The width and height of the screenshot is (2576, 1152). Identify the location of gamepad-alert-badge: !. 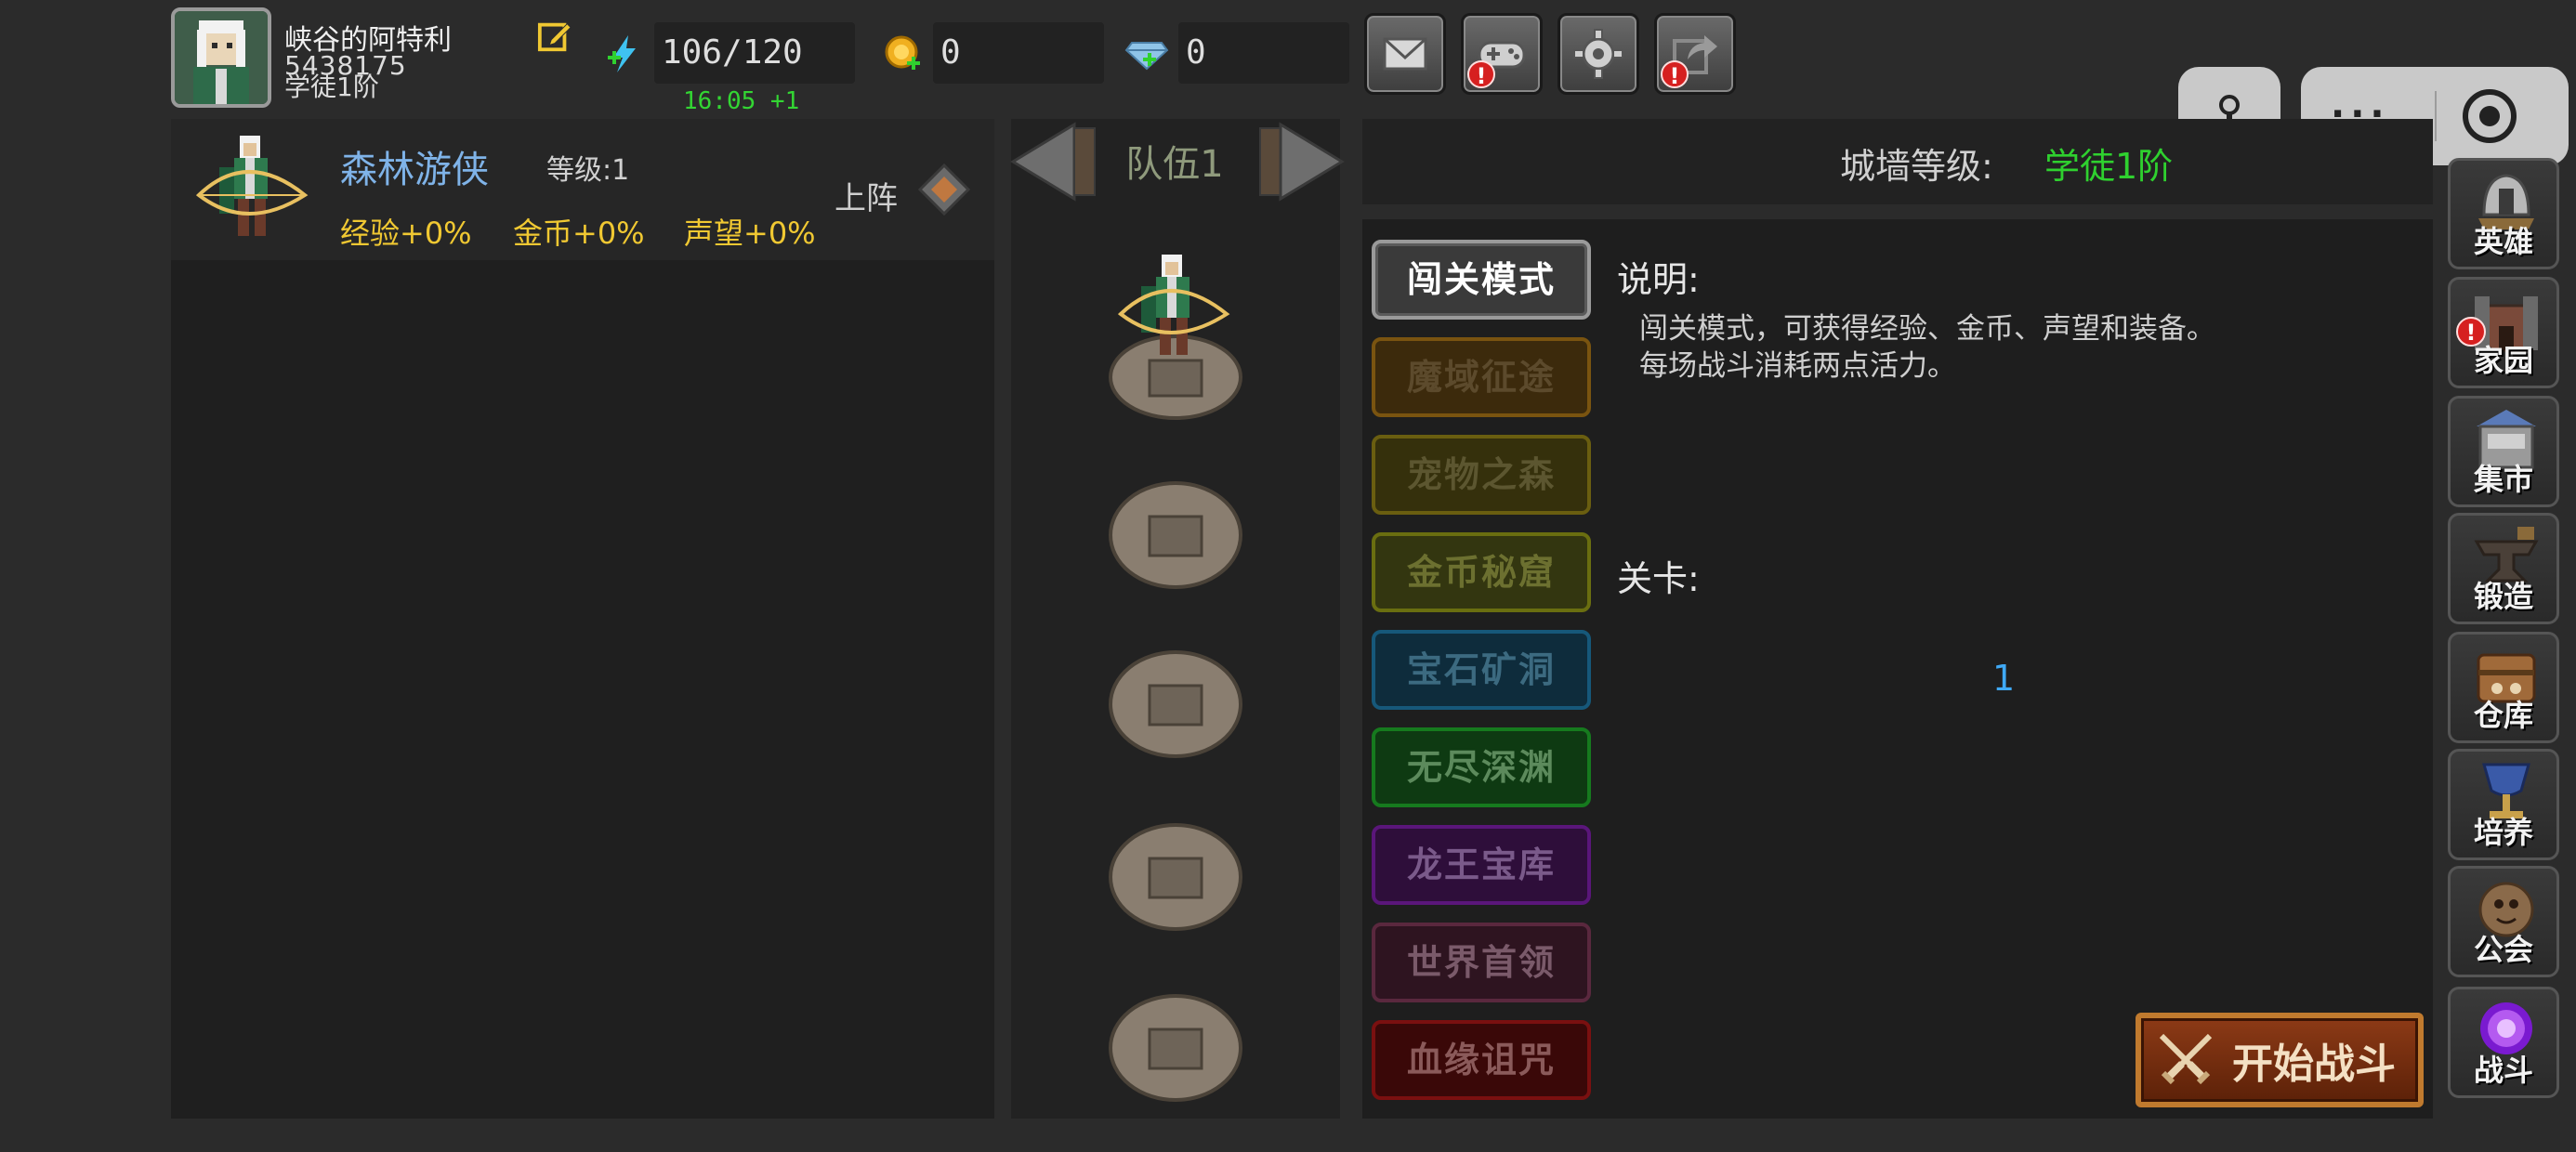
(1481, 74).